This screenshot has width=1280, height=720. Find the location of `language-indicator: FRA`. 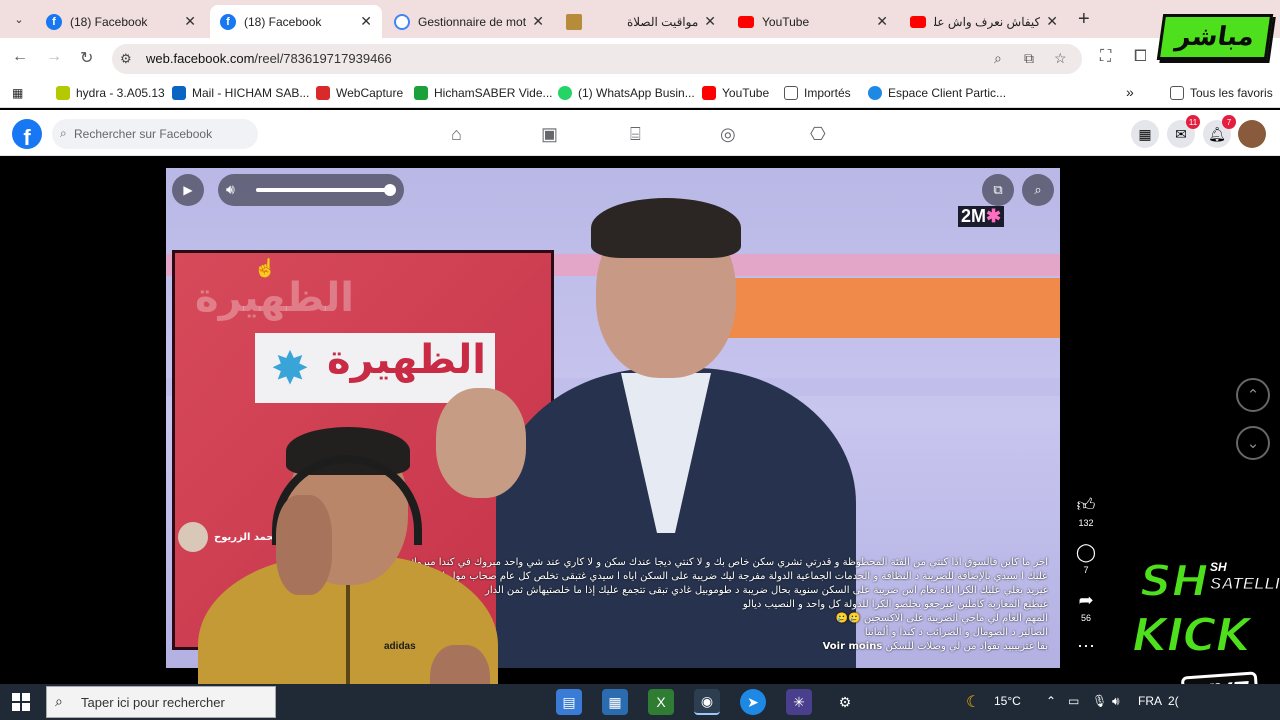

language-indicator: FRA is located at coordinates (1150, 701).